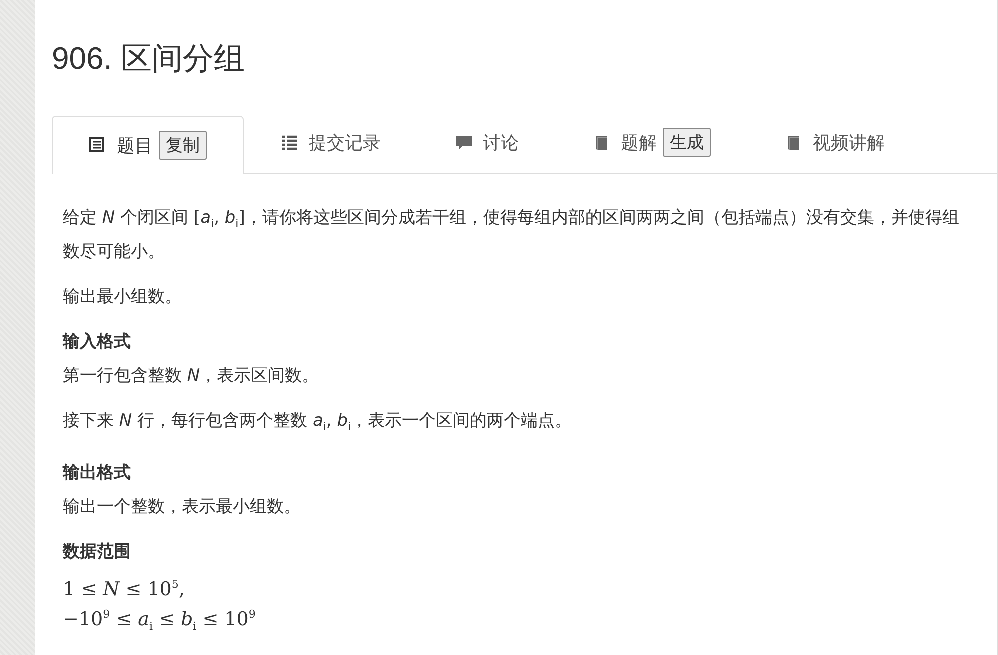 The image size is (998, 655). I want to click on speech-bubble-icon, so click(464, 143).